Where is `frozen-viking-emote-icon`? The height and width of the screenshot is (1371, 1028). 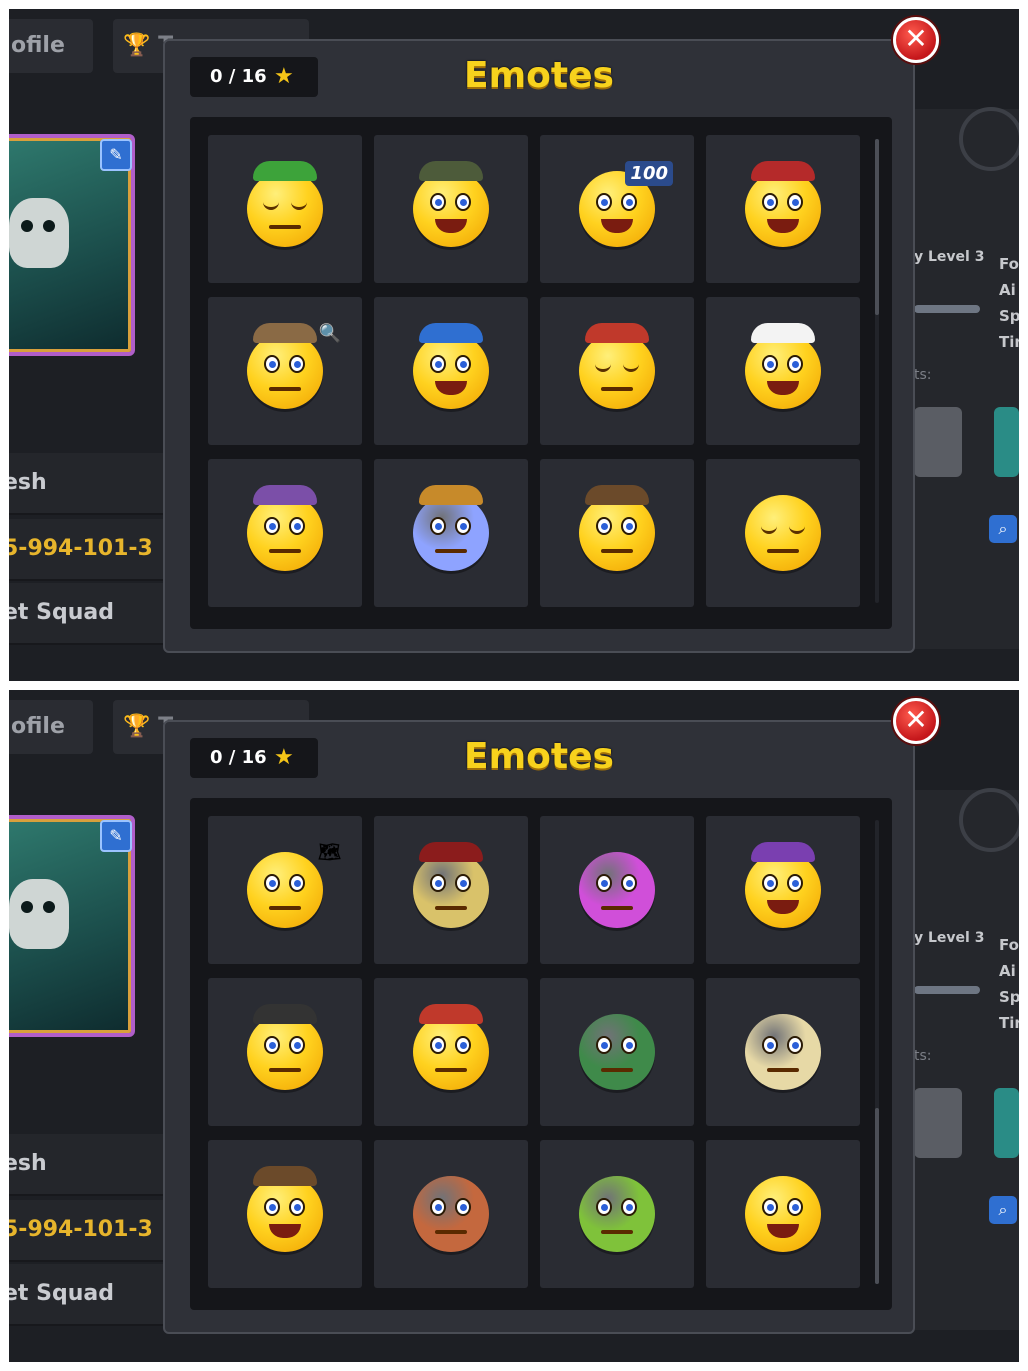
frozen-viking-emote-icon is located at coordinates (451, 528).